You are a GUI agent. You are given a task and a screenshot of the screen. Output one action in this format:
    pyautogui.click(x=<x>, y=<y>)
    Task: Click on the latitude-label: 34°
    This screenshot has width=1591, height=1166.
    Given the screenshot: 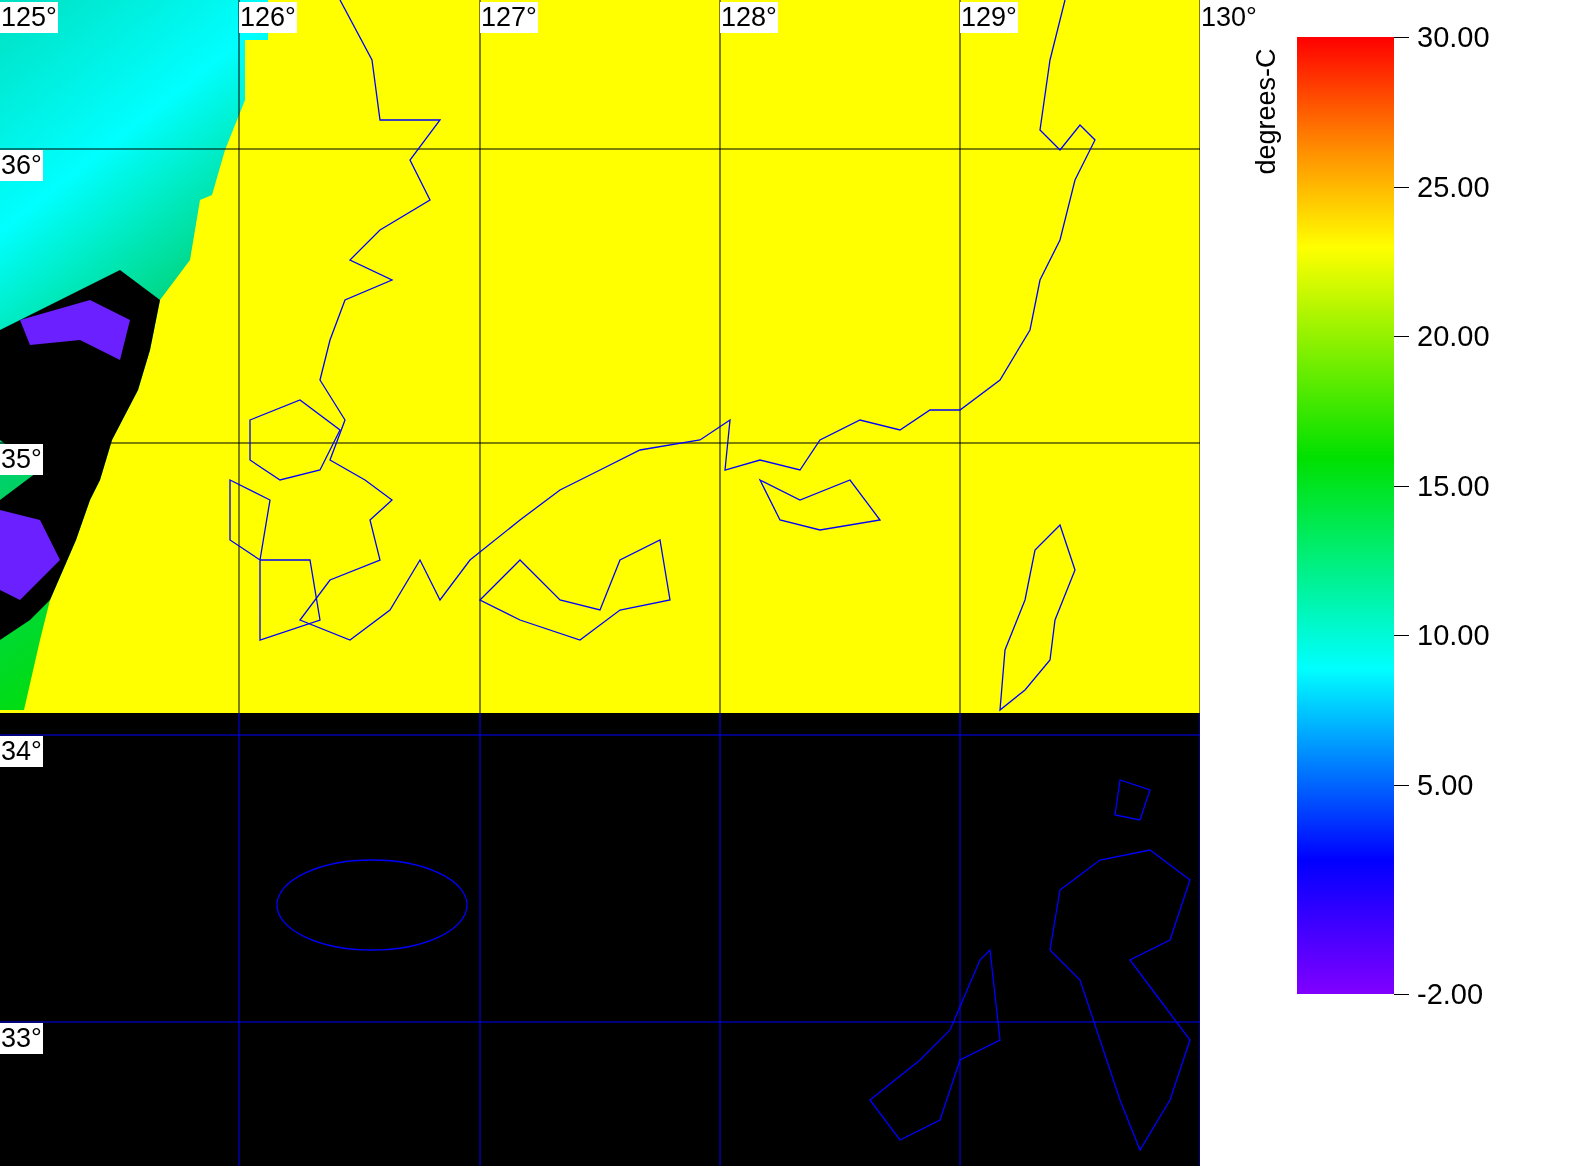 What is the action you would take?
    pyautogui.click(x=21, y=751)
    